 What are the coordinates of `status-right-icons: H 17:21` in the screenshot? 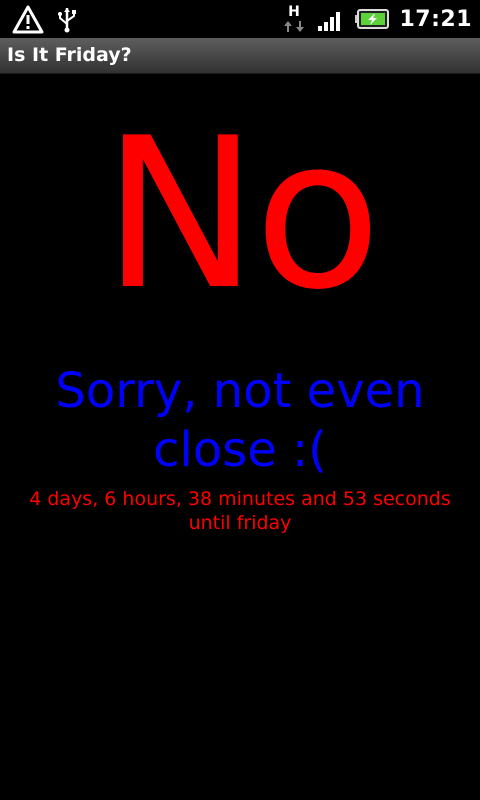 It's located at (376, 19).